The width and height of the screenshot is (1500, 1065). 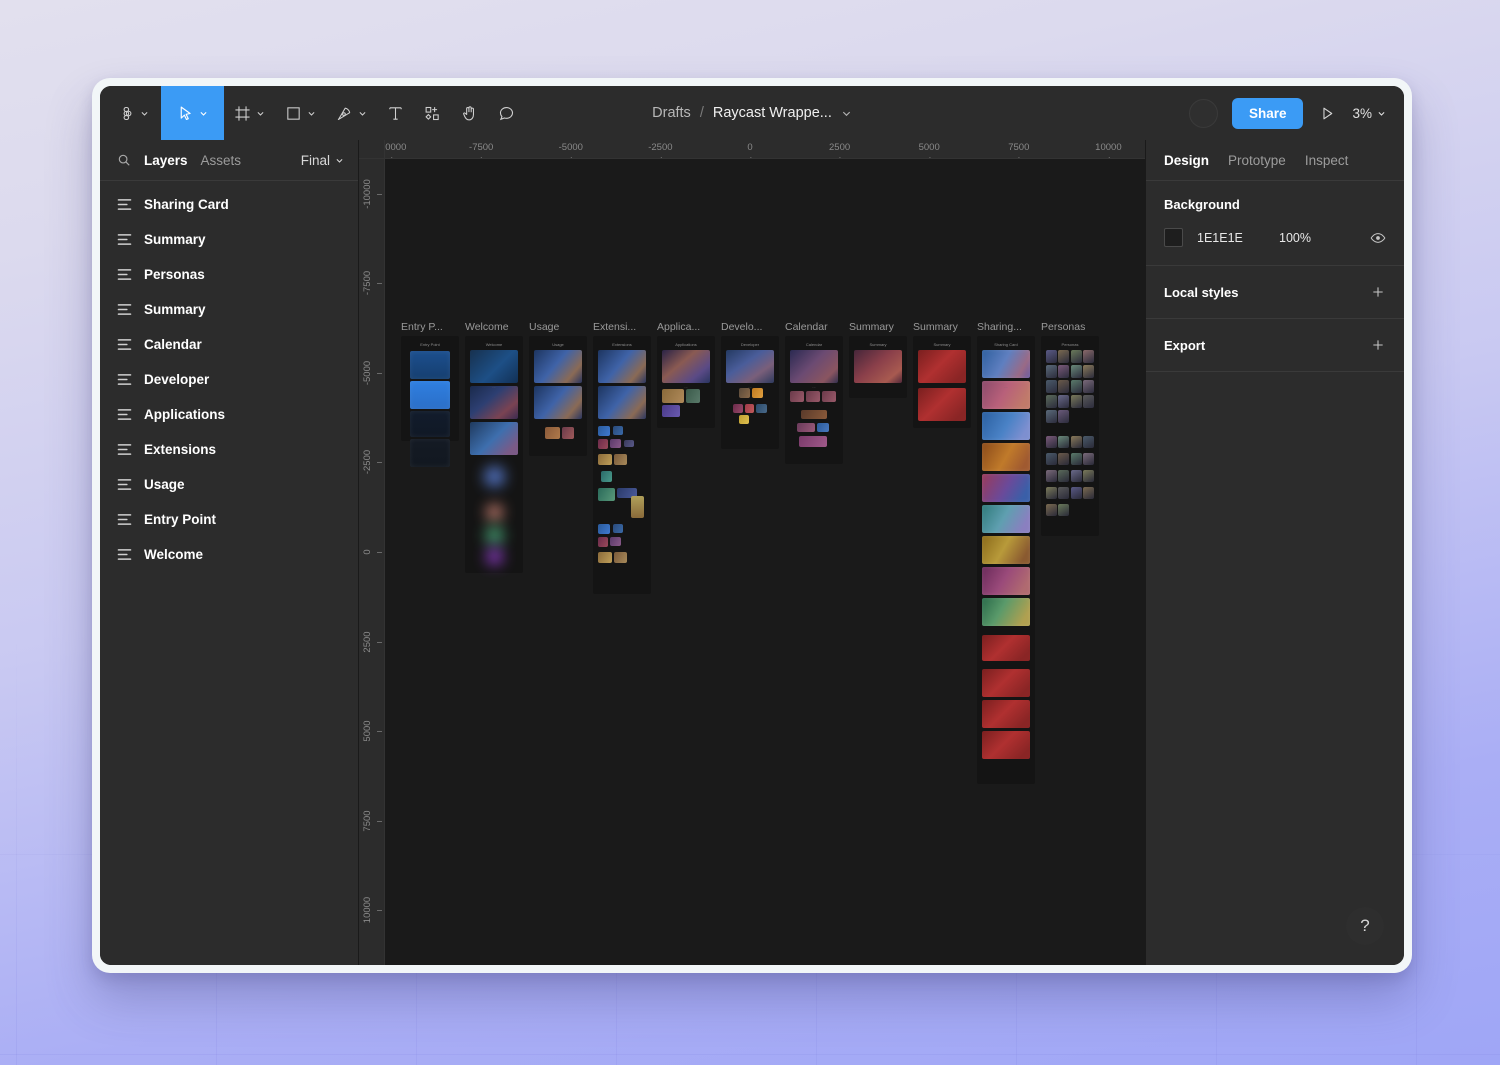 What do you see at coordinates (942, 374) in the screenshot?
I see `artboard: Summary Summary` at bounding box center [942, 374].